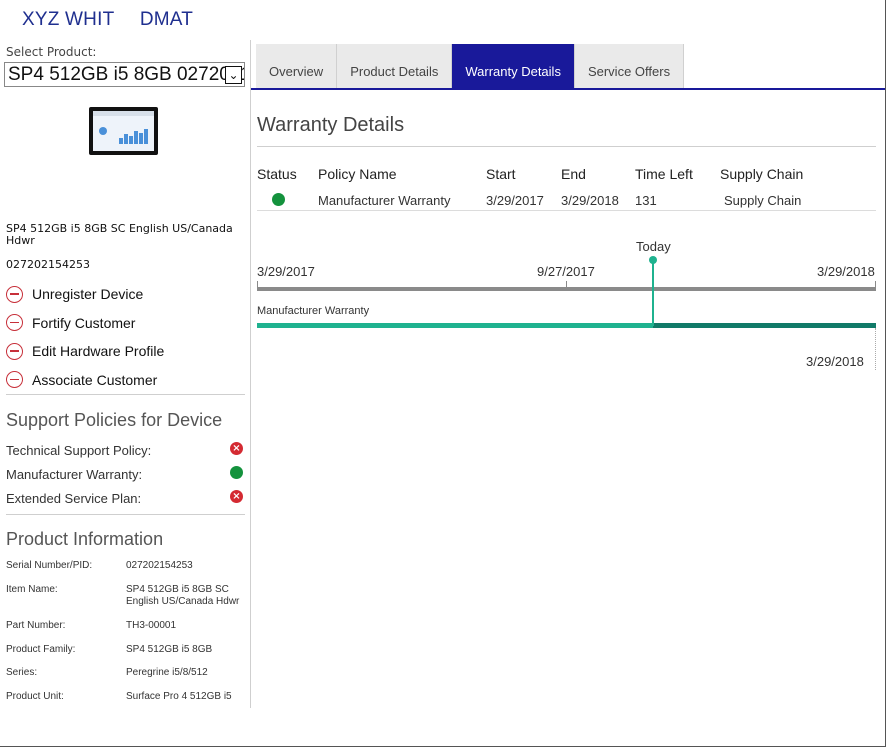 The image size is (886, 747). I want to click on tab-warranty-details: Warranty Details, so click(513, 66).